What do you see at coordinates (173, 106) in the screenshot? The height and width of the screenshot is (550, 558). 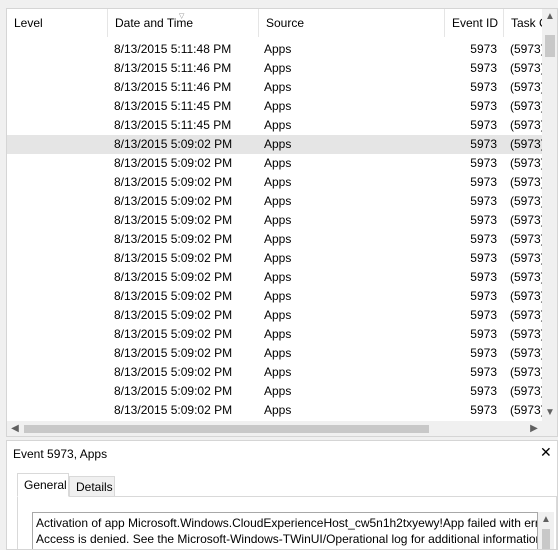 I see `date-cell: 8/13/2015 5:11:45 PM` at bounding box center [173, 106].